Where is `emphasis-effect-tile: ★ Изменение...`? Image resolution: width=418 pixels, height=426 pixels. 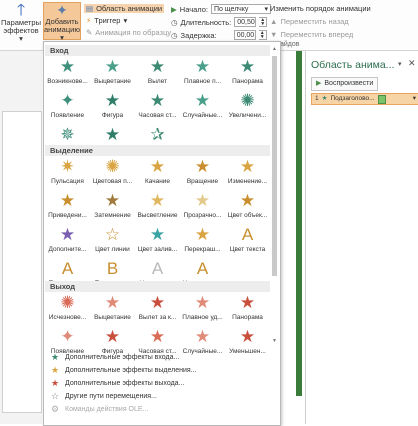
emphasis-effect-tile: ★ Изменение... is located at coordinates (247, 174).